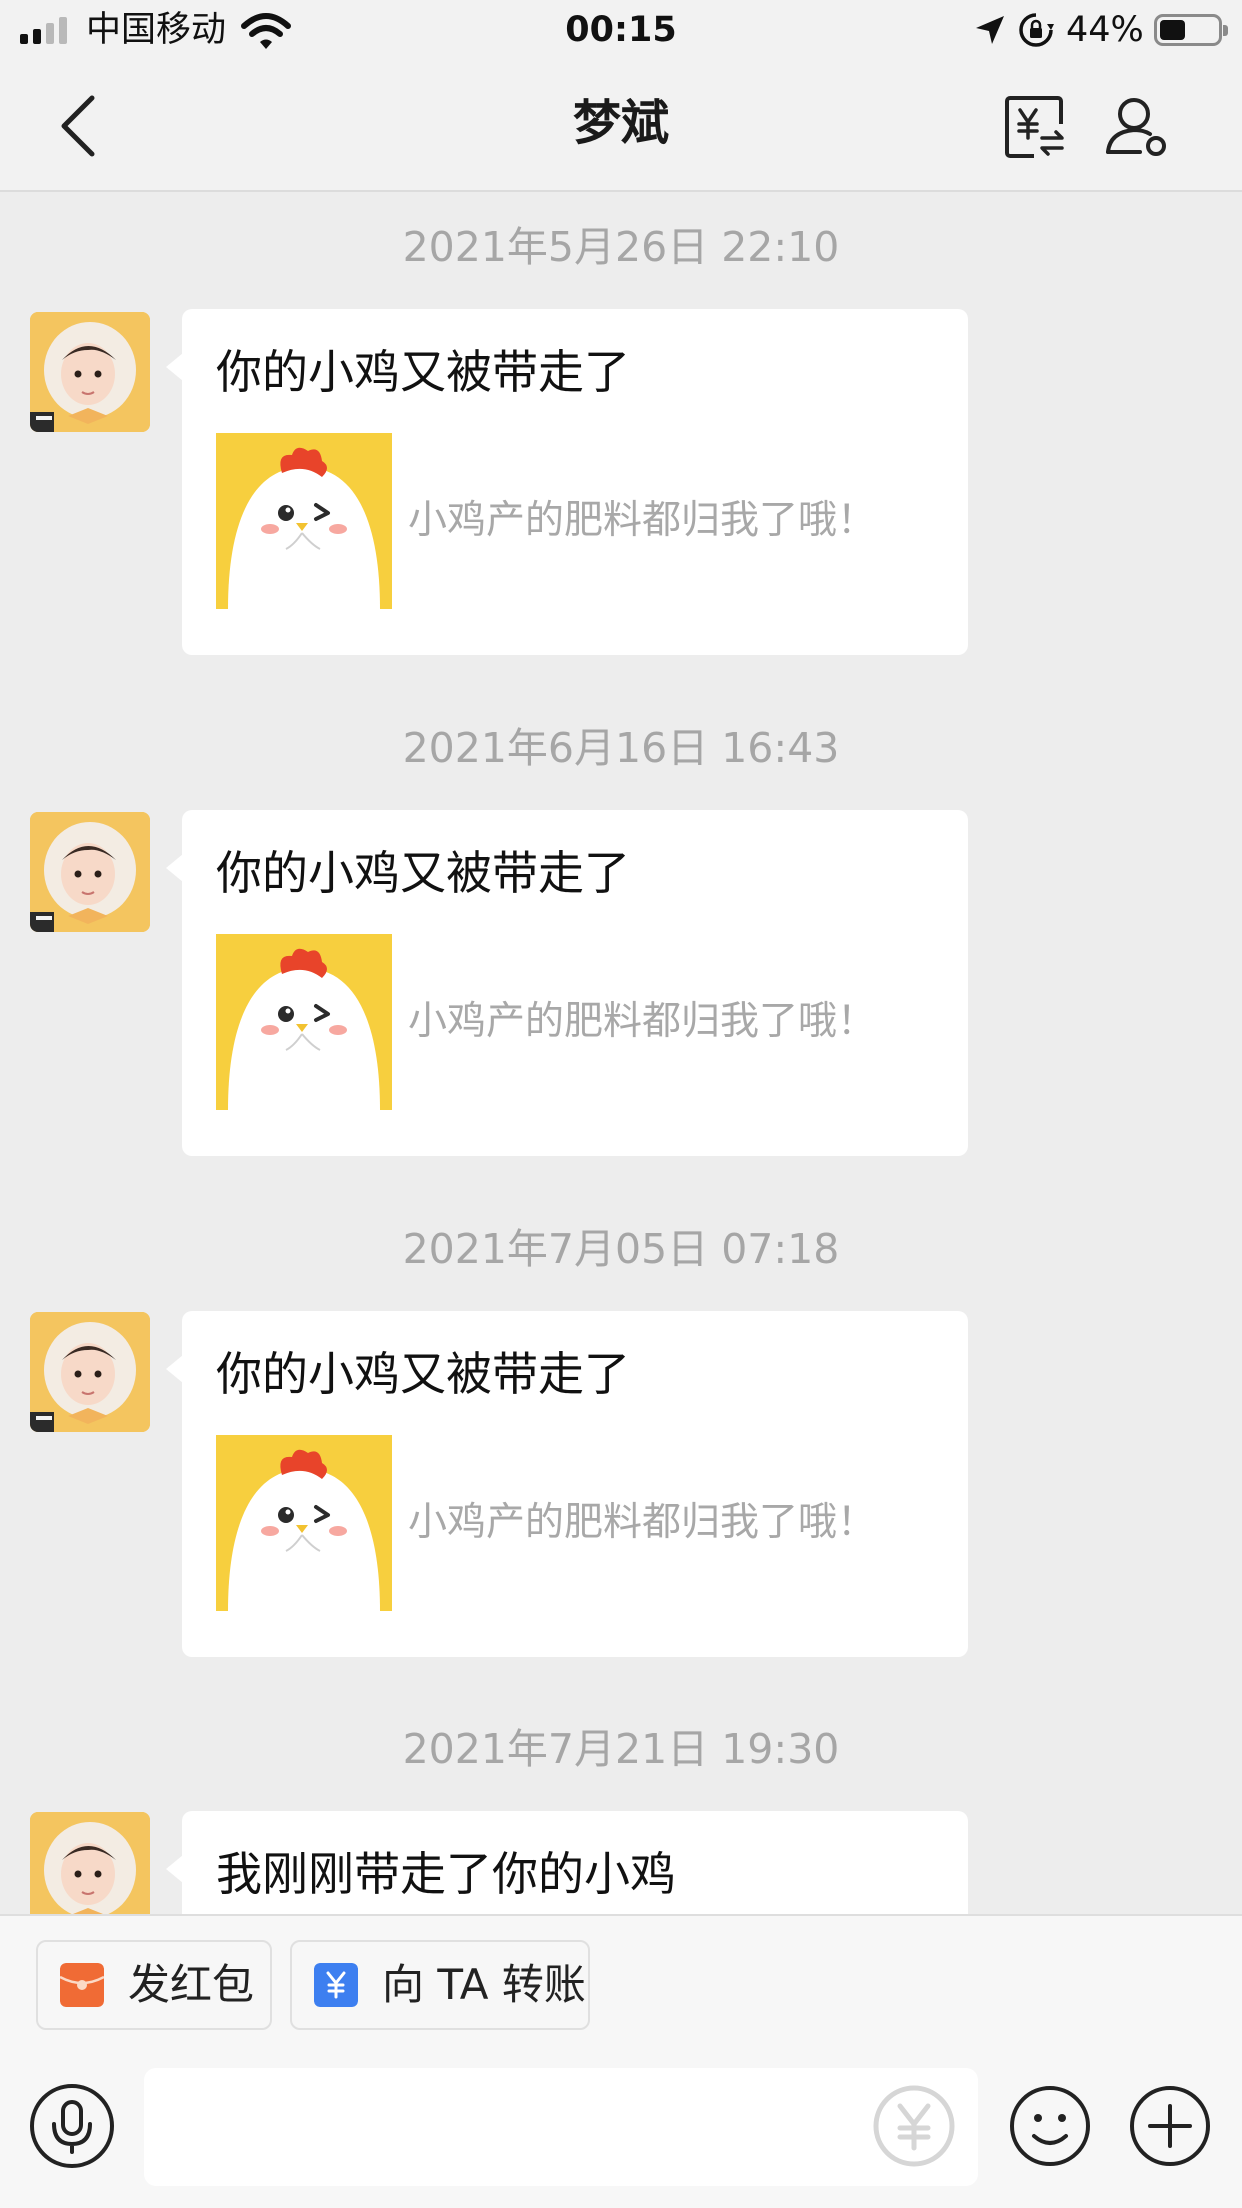  Describe the element at coordinates (484, 1984) in the screenshot. I see `transfer-label: 向 TA 转账` at that location.